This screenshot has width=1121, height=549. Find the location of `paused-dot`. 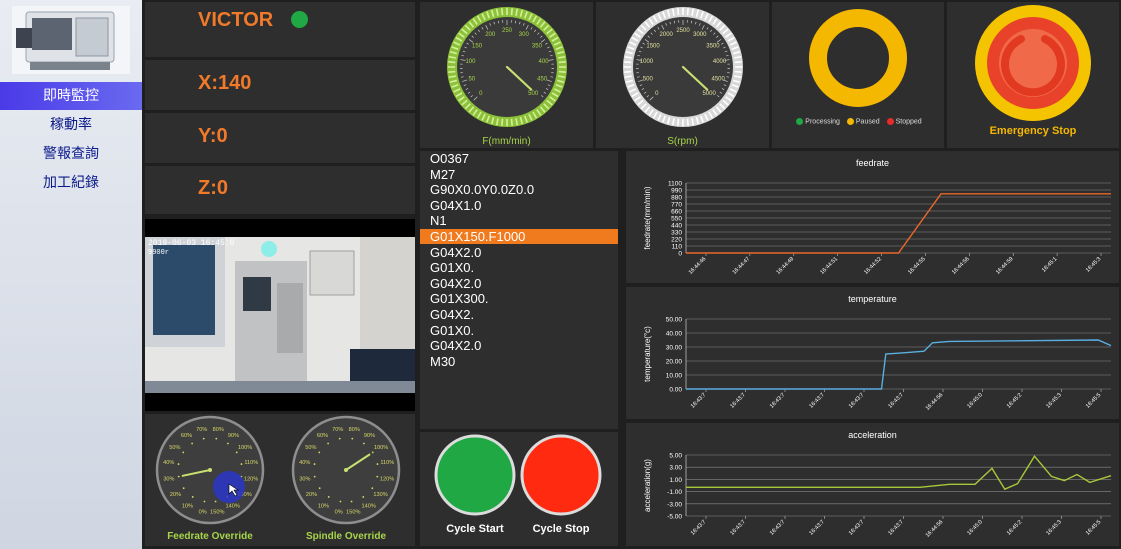

paused-dot is located at coordinates (850, 121).